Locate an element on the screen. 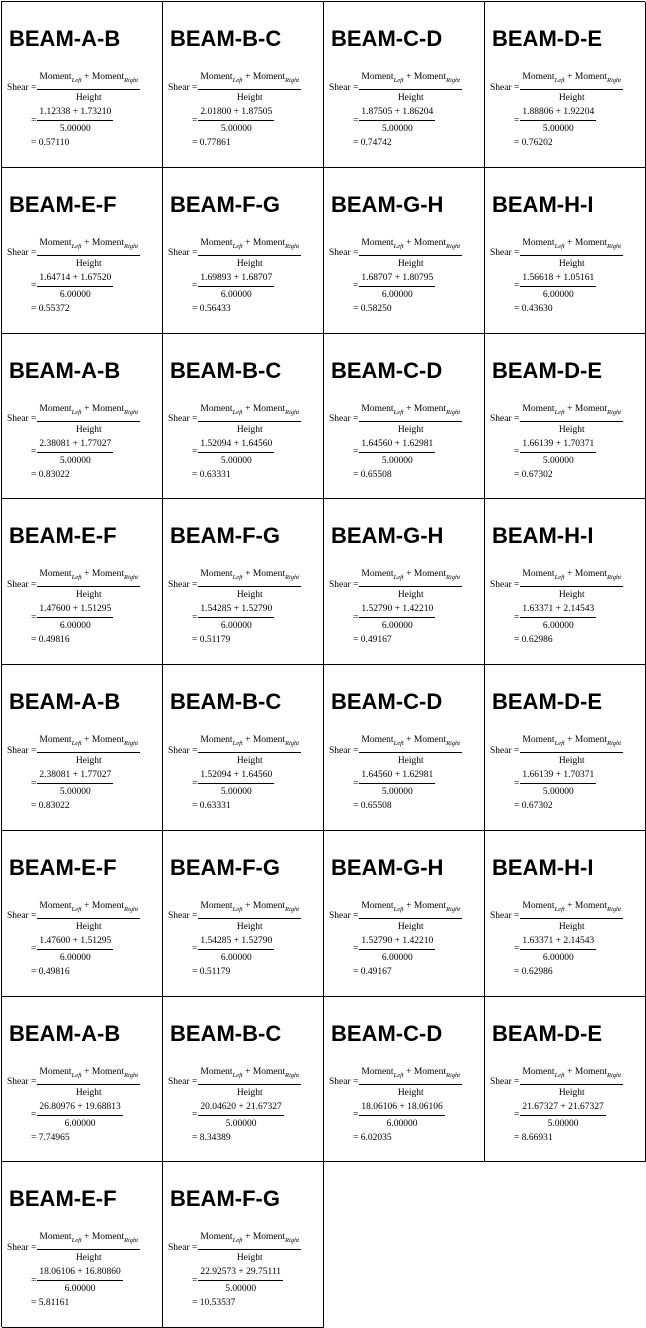  value-fraction: 1.88806 + 1.92204 5.00000 is located at coordinates (558, 120).